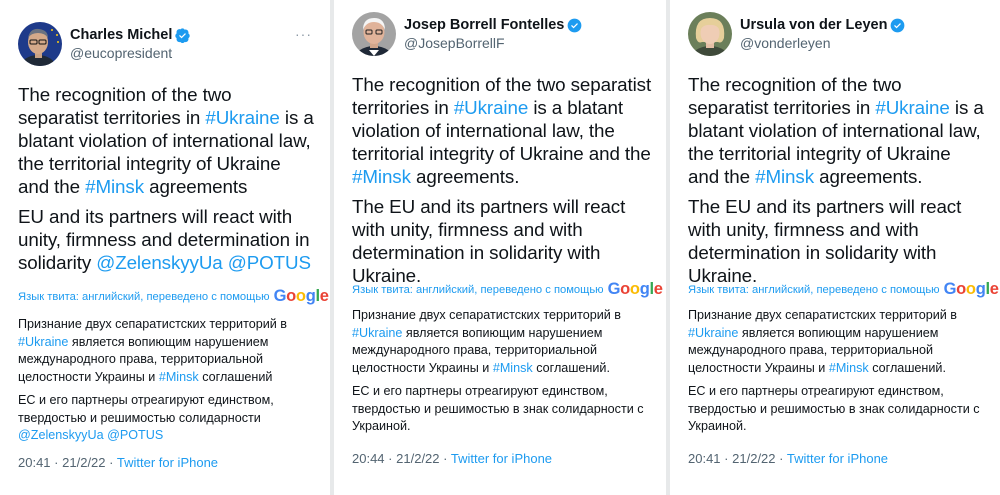 This screenshot has width=1000, height=495. I want to click on user-handle: @vonderleyen, so click(822, 43).